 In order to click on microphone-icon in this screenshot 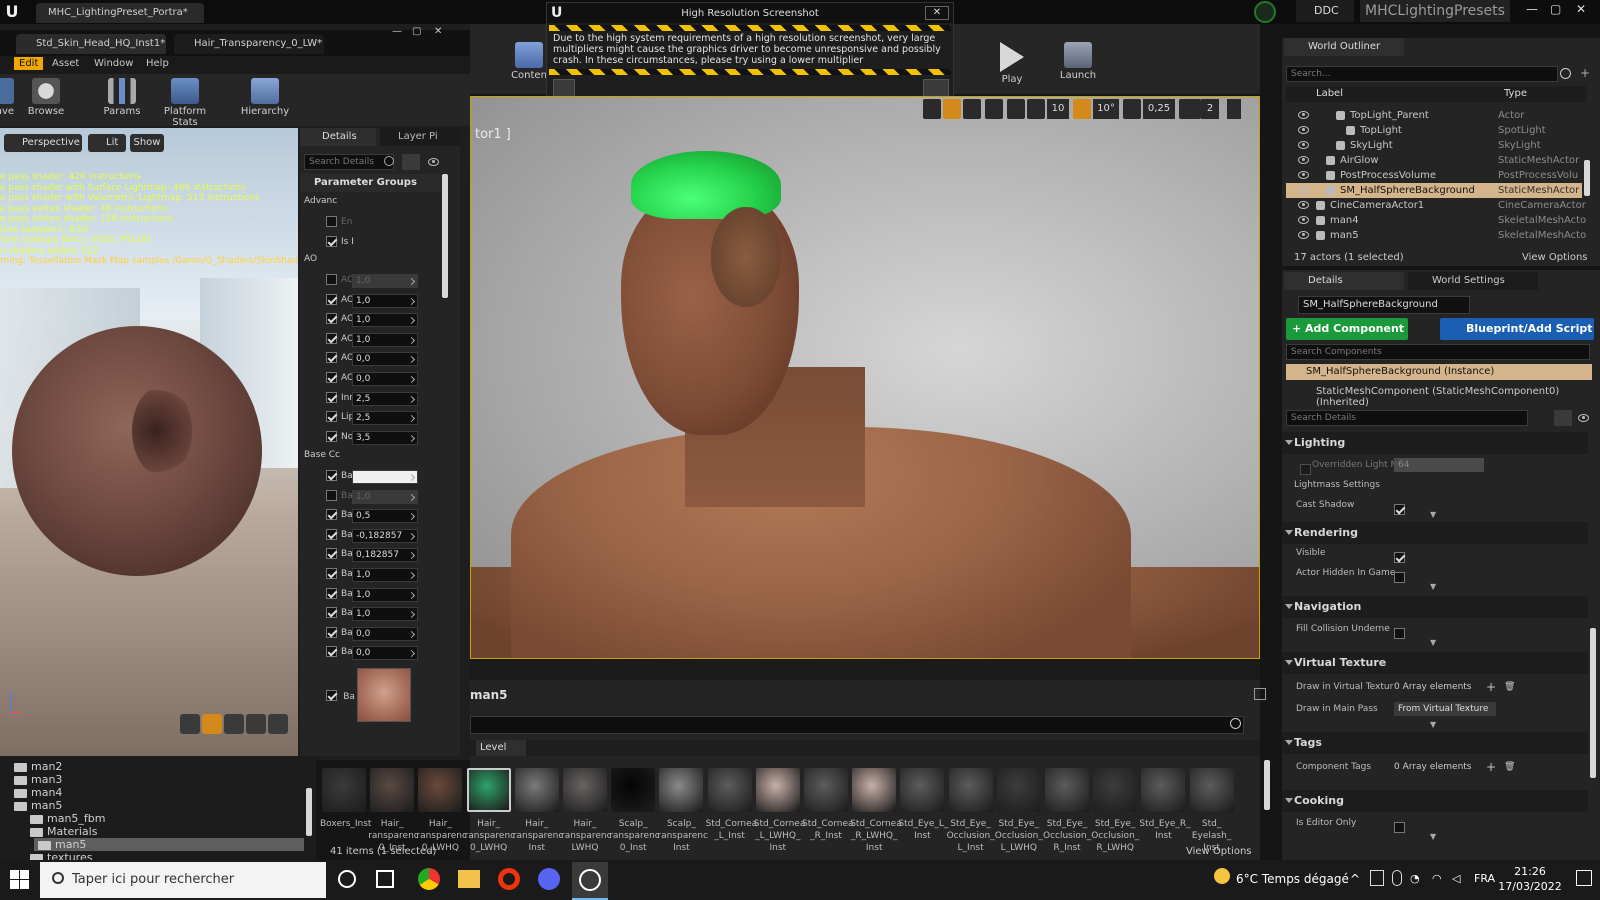, I will do `click(1397, 878)`.